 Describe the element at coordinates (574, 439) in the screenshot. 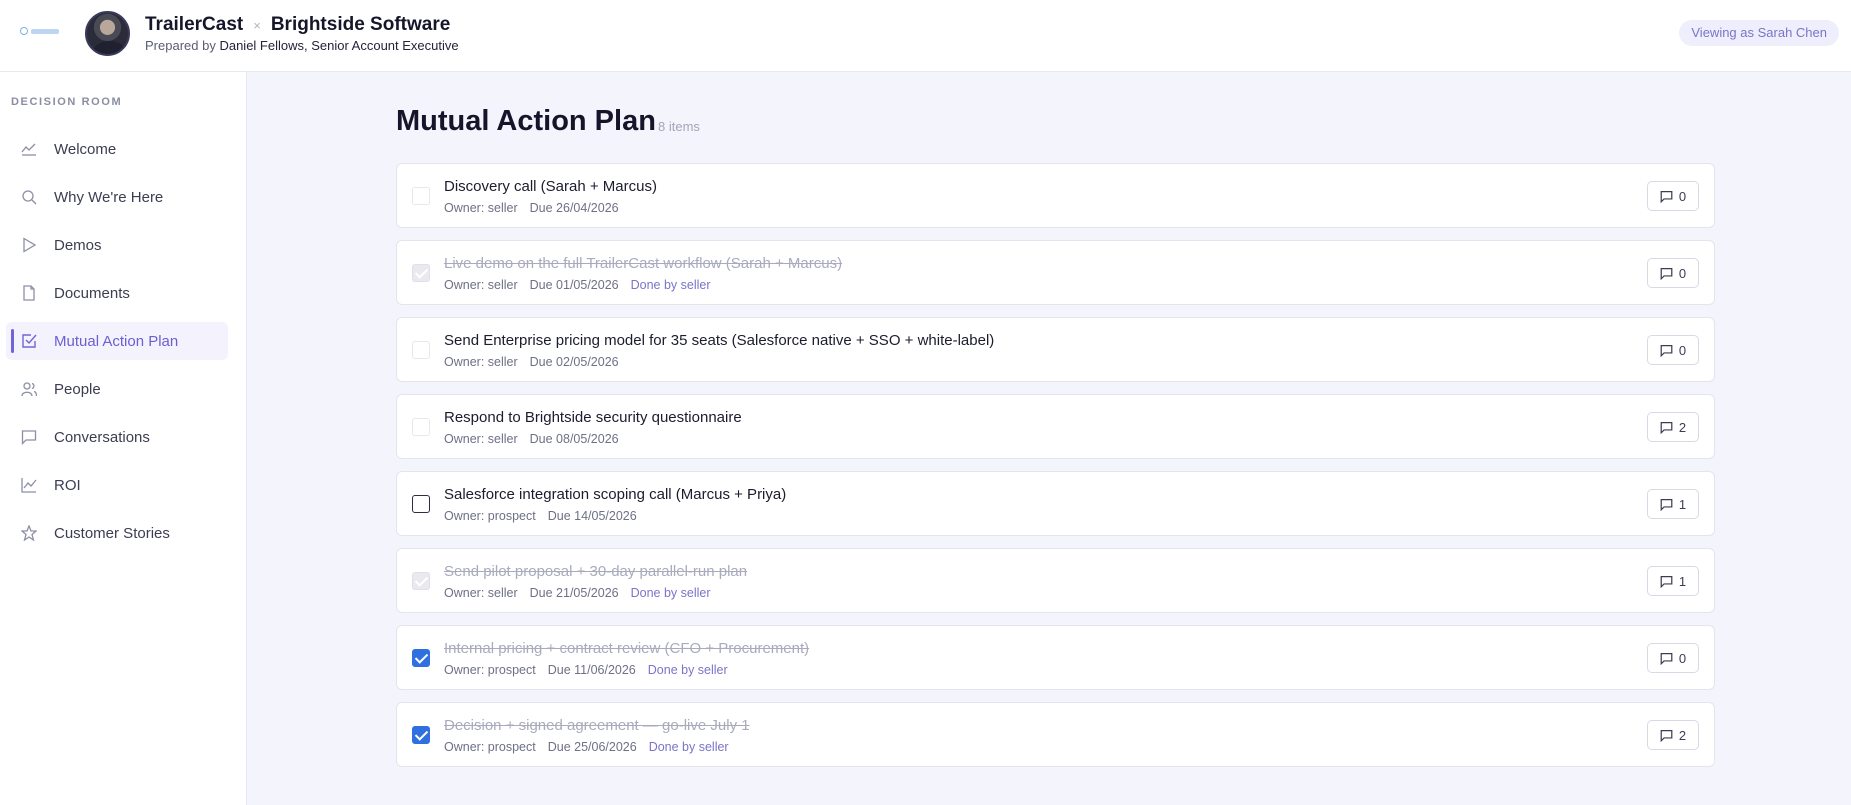

I see `task-due-date: Due 08/05/2026` at that location.